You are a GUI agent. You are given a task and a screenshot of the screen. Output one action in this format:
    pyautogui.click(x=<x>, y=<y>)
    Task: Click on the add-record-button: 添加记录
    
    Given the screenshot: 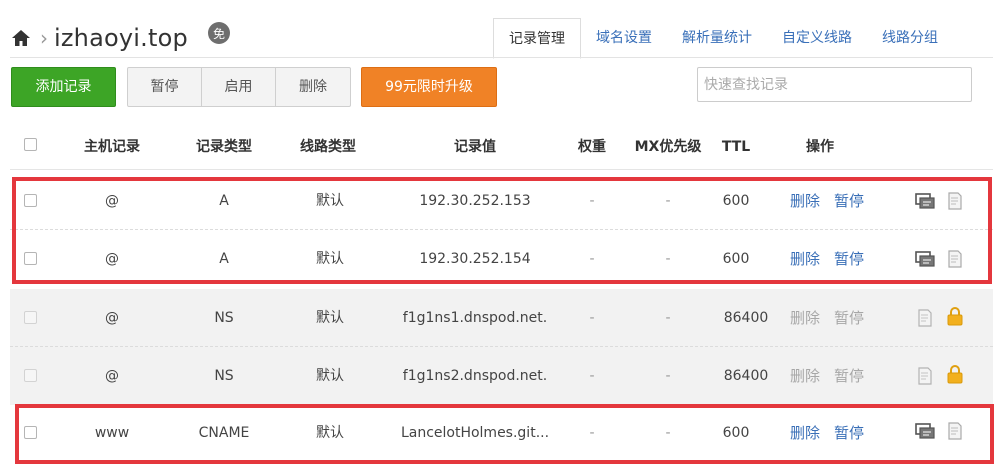 What is the action you would take?
    pyautogui.click(x=63, y=87)
    